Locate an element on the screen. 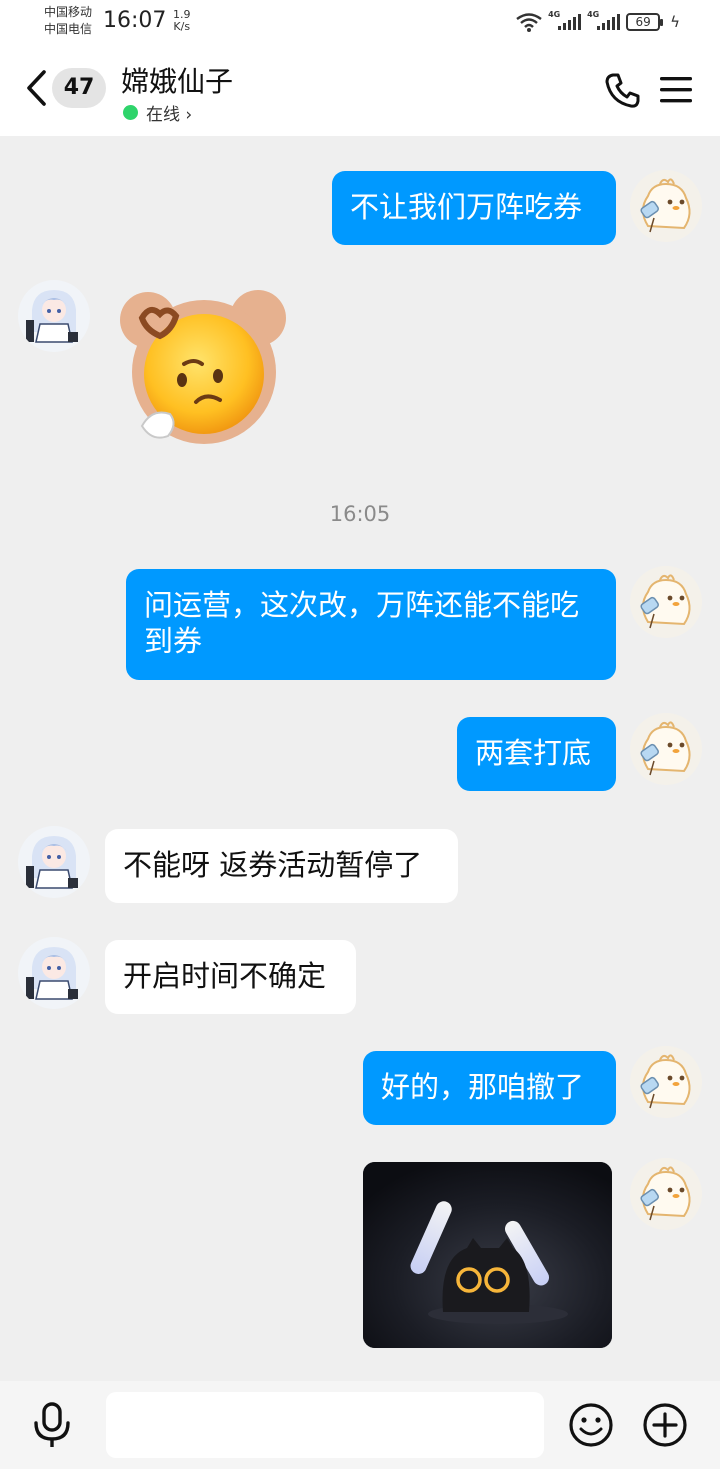 The image size is (720, 1469). message-bubble-sent: 问运营，这次改，万阵还能不能吃到券 is located at coordinates (371, 624).